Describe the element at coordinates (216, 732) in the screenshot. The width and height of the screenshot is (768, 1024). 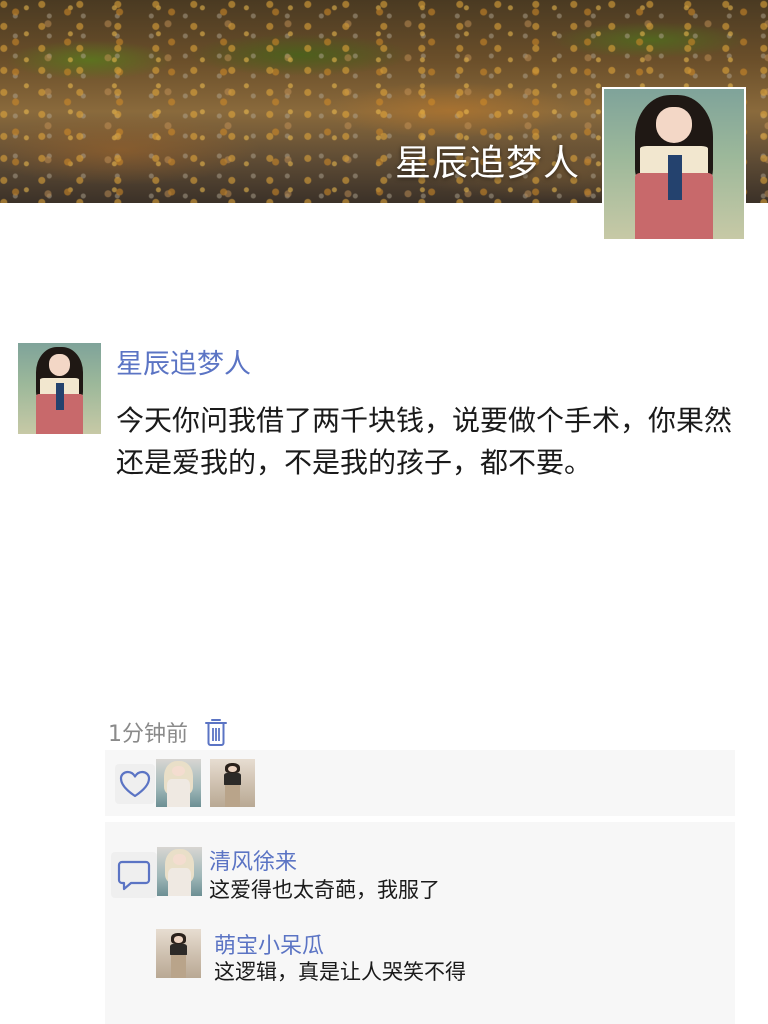
I see `trash-icon` at that location.